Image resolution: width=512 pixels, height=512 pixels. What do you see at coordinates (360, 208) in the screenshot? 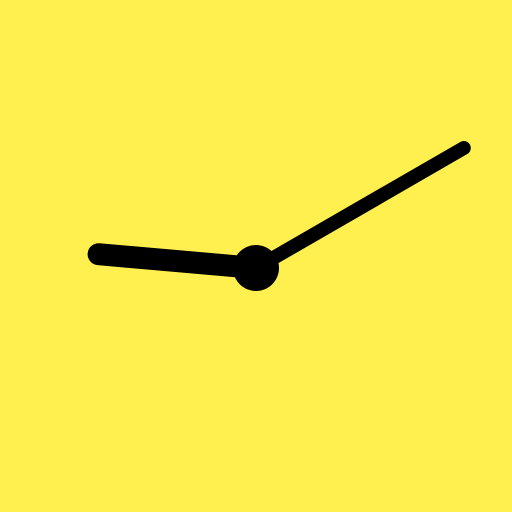
I see `minute-hand-icon` at bounding box center [360, 208].